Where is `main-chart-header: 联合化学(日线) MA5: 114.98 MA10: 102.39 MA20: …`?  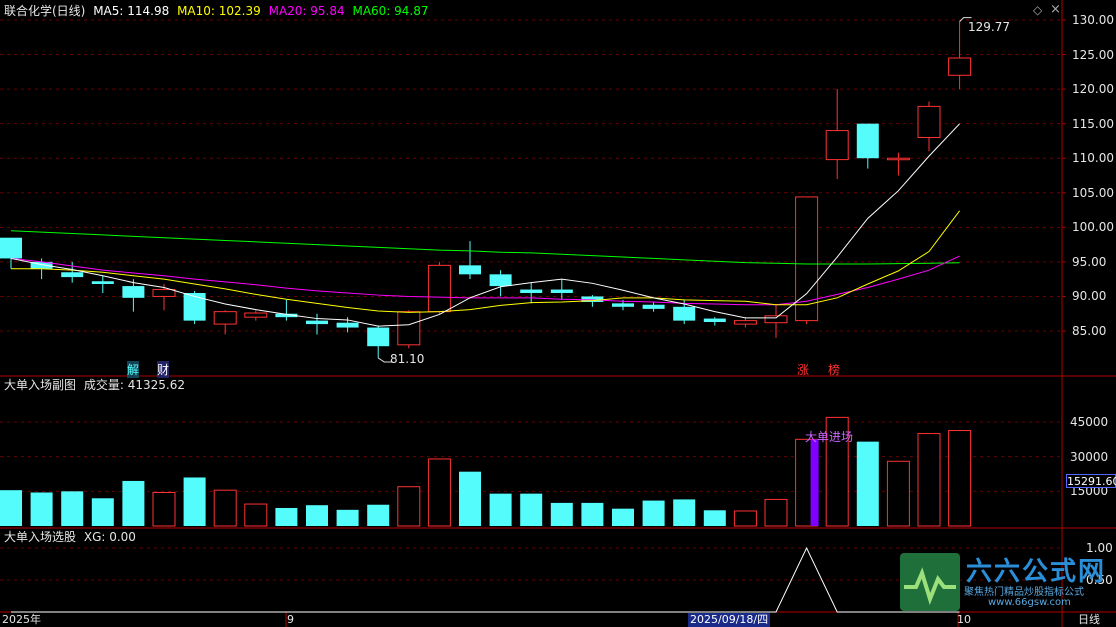
main-chart-header: 联合化学(日线) MA5: 114.98 MA10: 102.39 MA20: … is located at coordinates (218, 11).